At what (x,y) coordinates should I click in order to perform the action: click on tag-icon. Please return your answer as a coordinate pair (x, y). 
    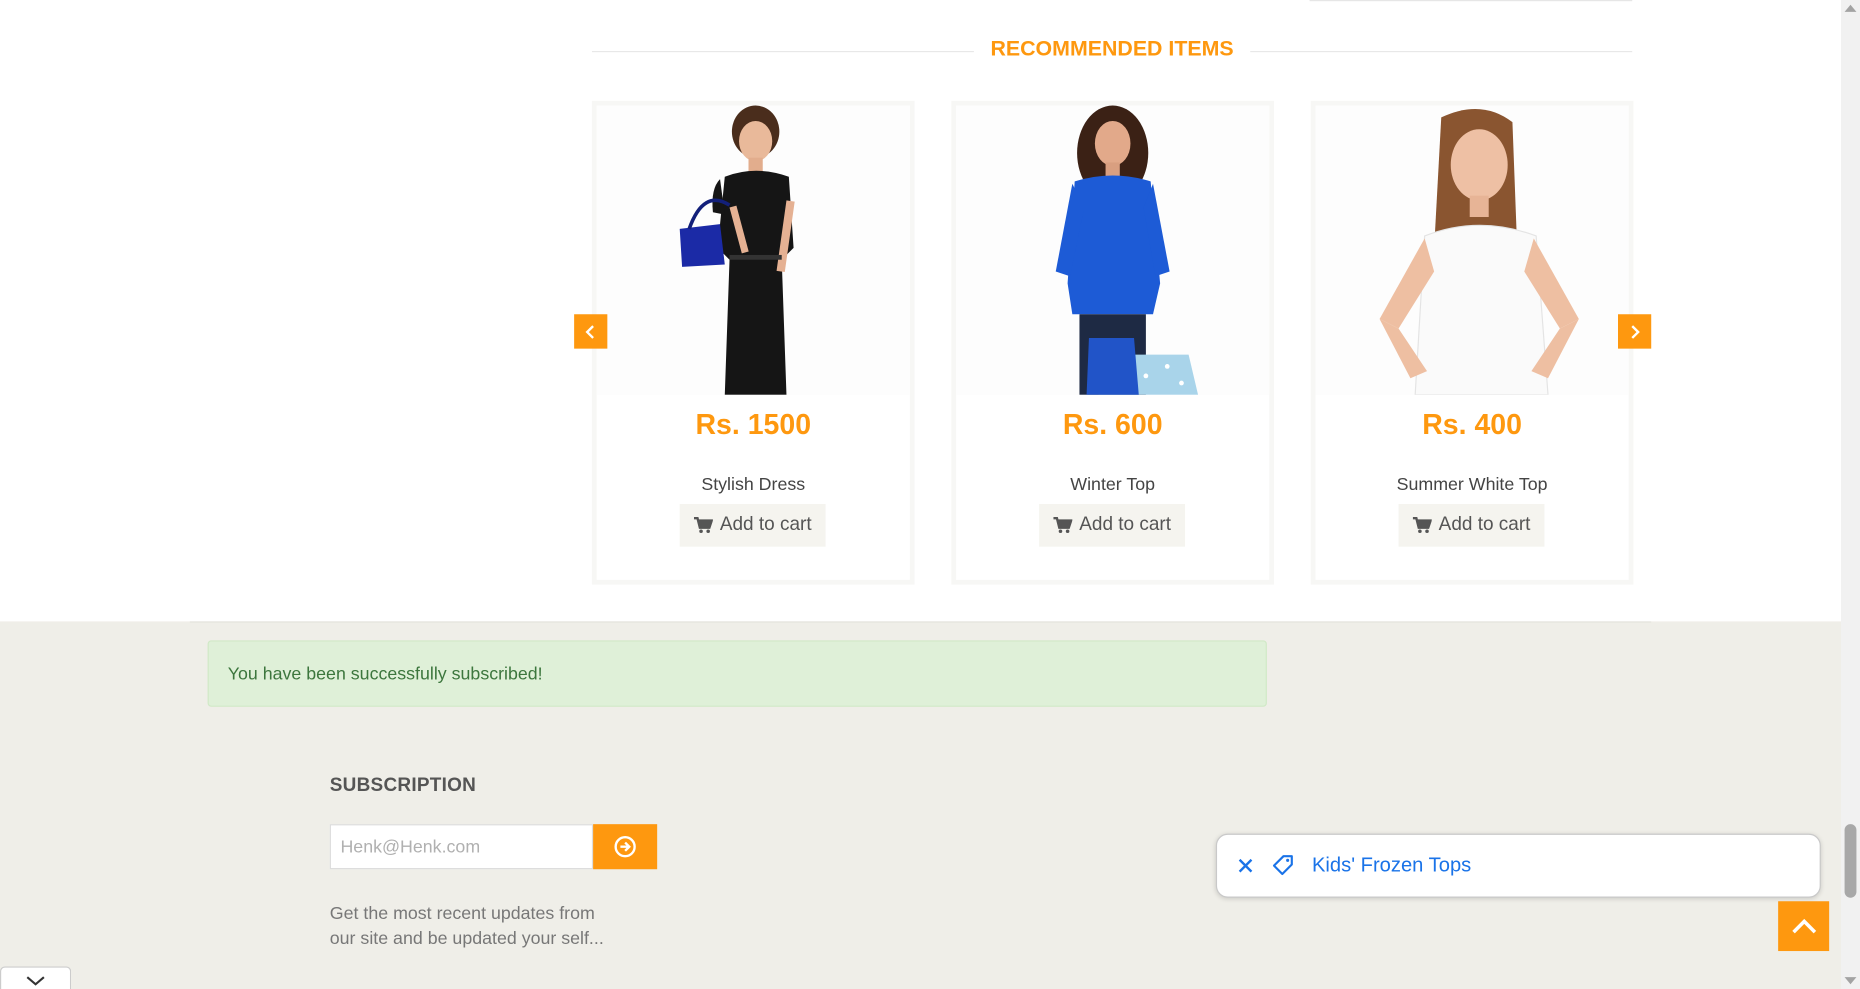
    Looking at the image, I should click on (1282, 865).